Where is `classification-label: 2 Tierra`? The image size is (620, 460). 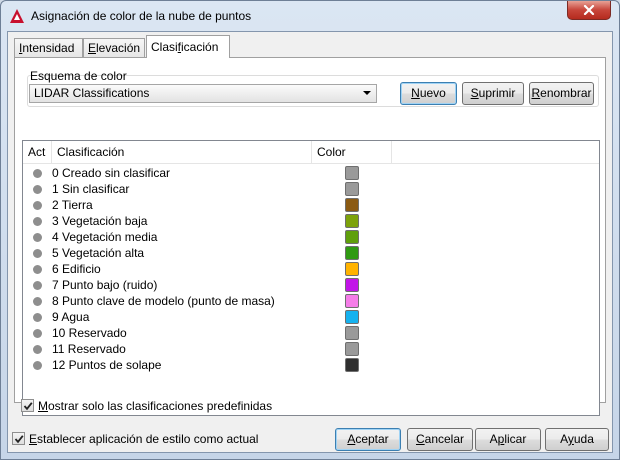 classification-label: 2 Tierra is located at coordinates (72, 205).